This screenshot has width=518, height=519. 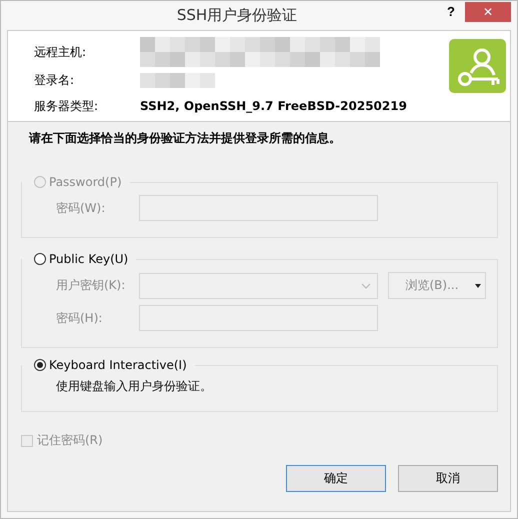 I want to click on help-button: ?, so click(x=451, y=12).